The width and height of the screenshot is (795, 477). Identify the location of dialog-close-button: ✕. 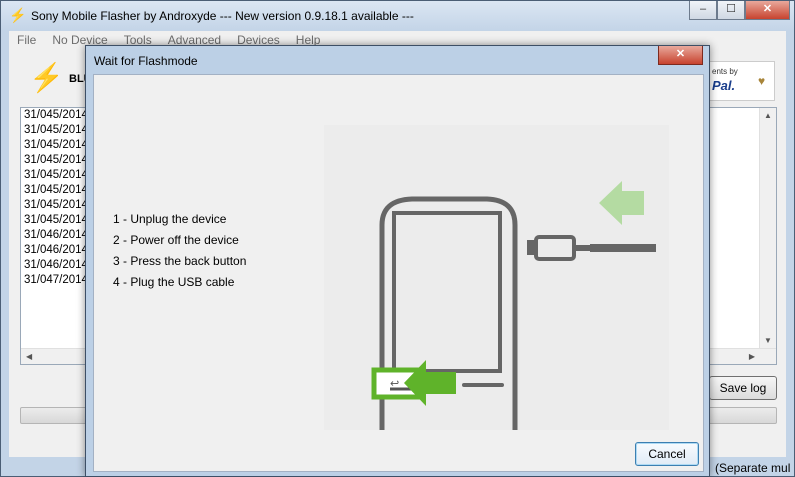
(680, 55).